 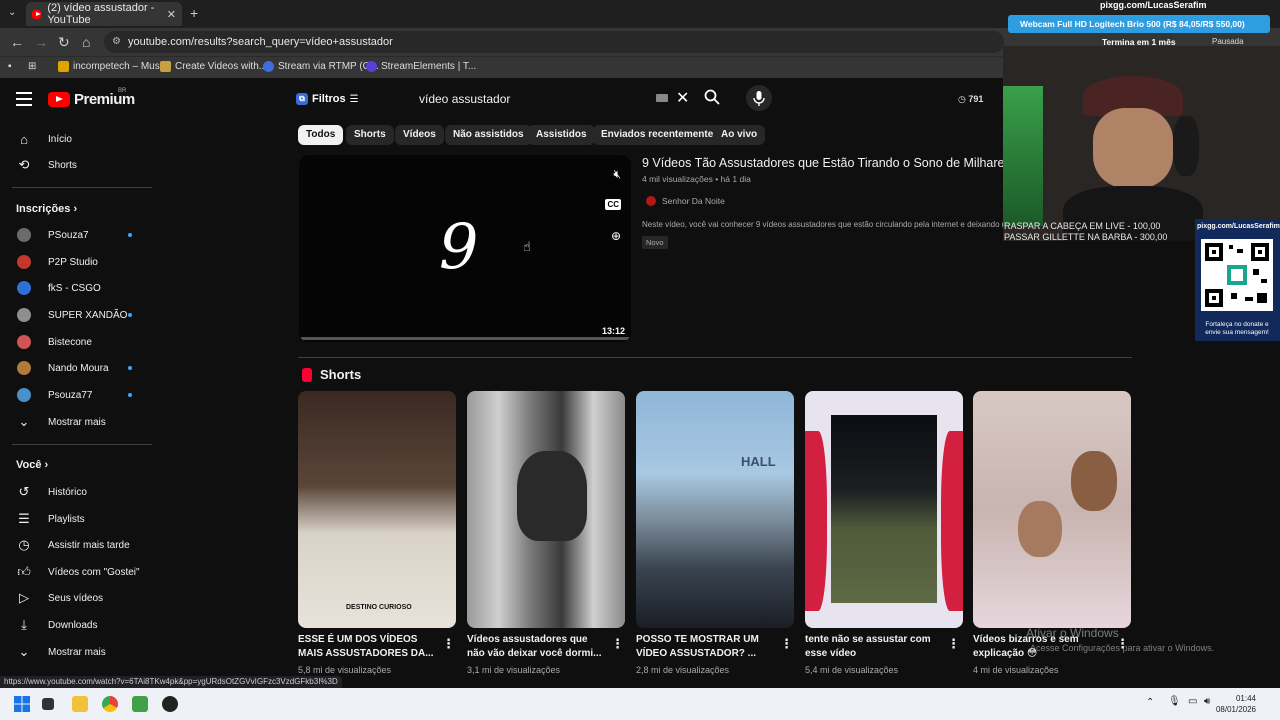 I want to click on counter-value: 791, so click(x=976, y=99).